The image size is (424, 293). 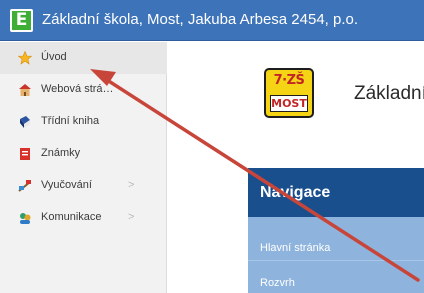 What do you see at coordinates (83, 154) in the screenshot?
I see `sidebar-item-znamky: Známky` at bounding box center [83, 154].